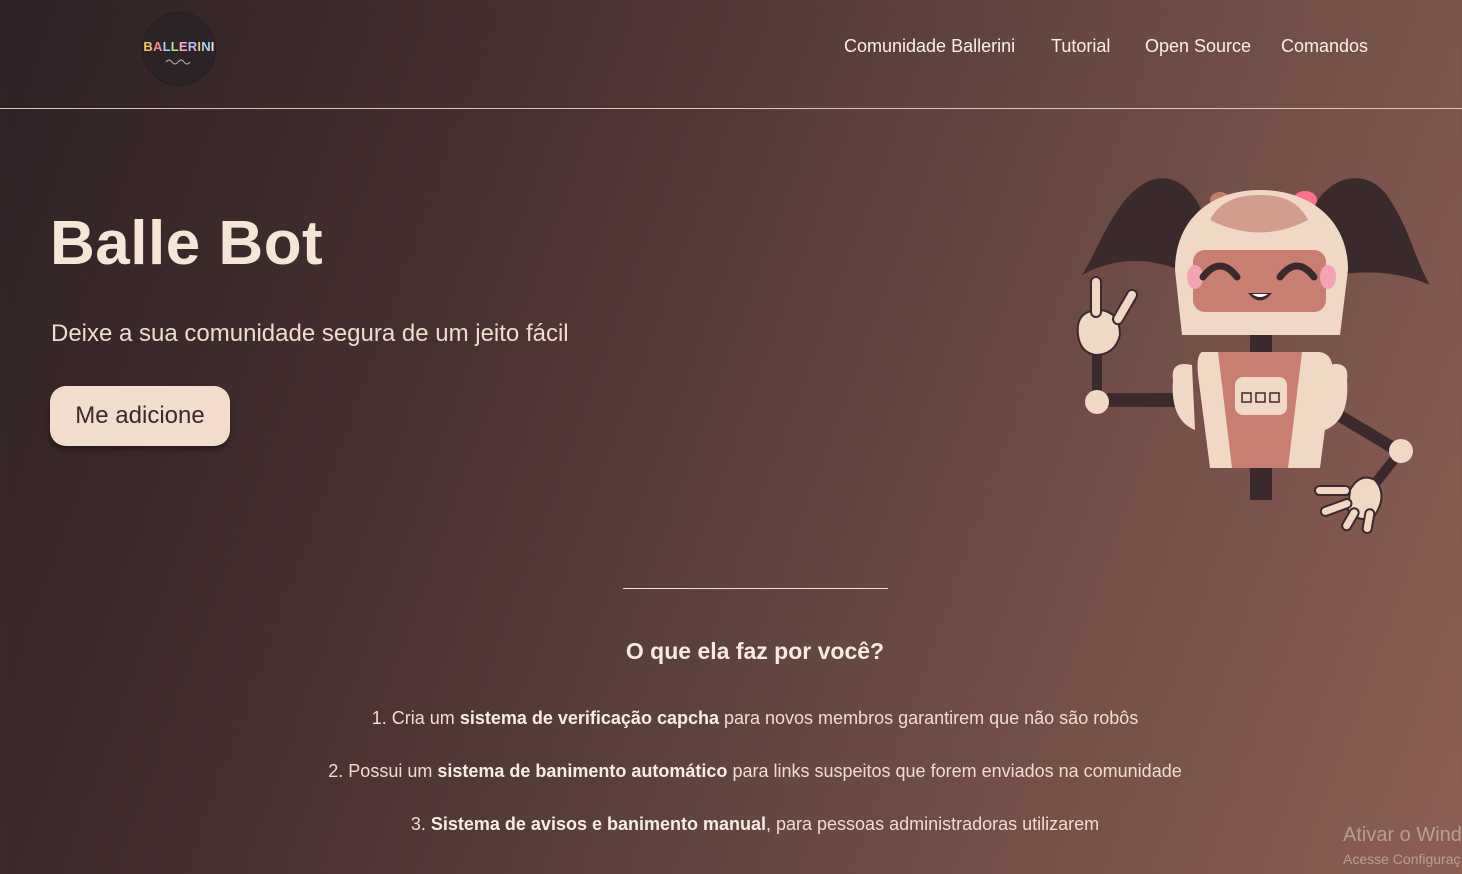 The width and height of the screenshot is (1462, 874). I want to click on nav-comandos: Comandos, so click(1324, 46).